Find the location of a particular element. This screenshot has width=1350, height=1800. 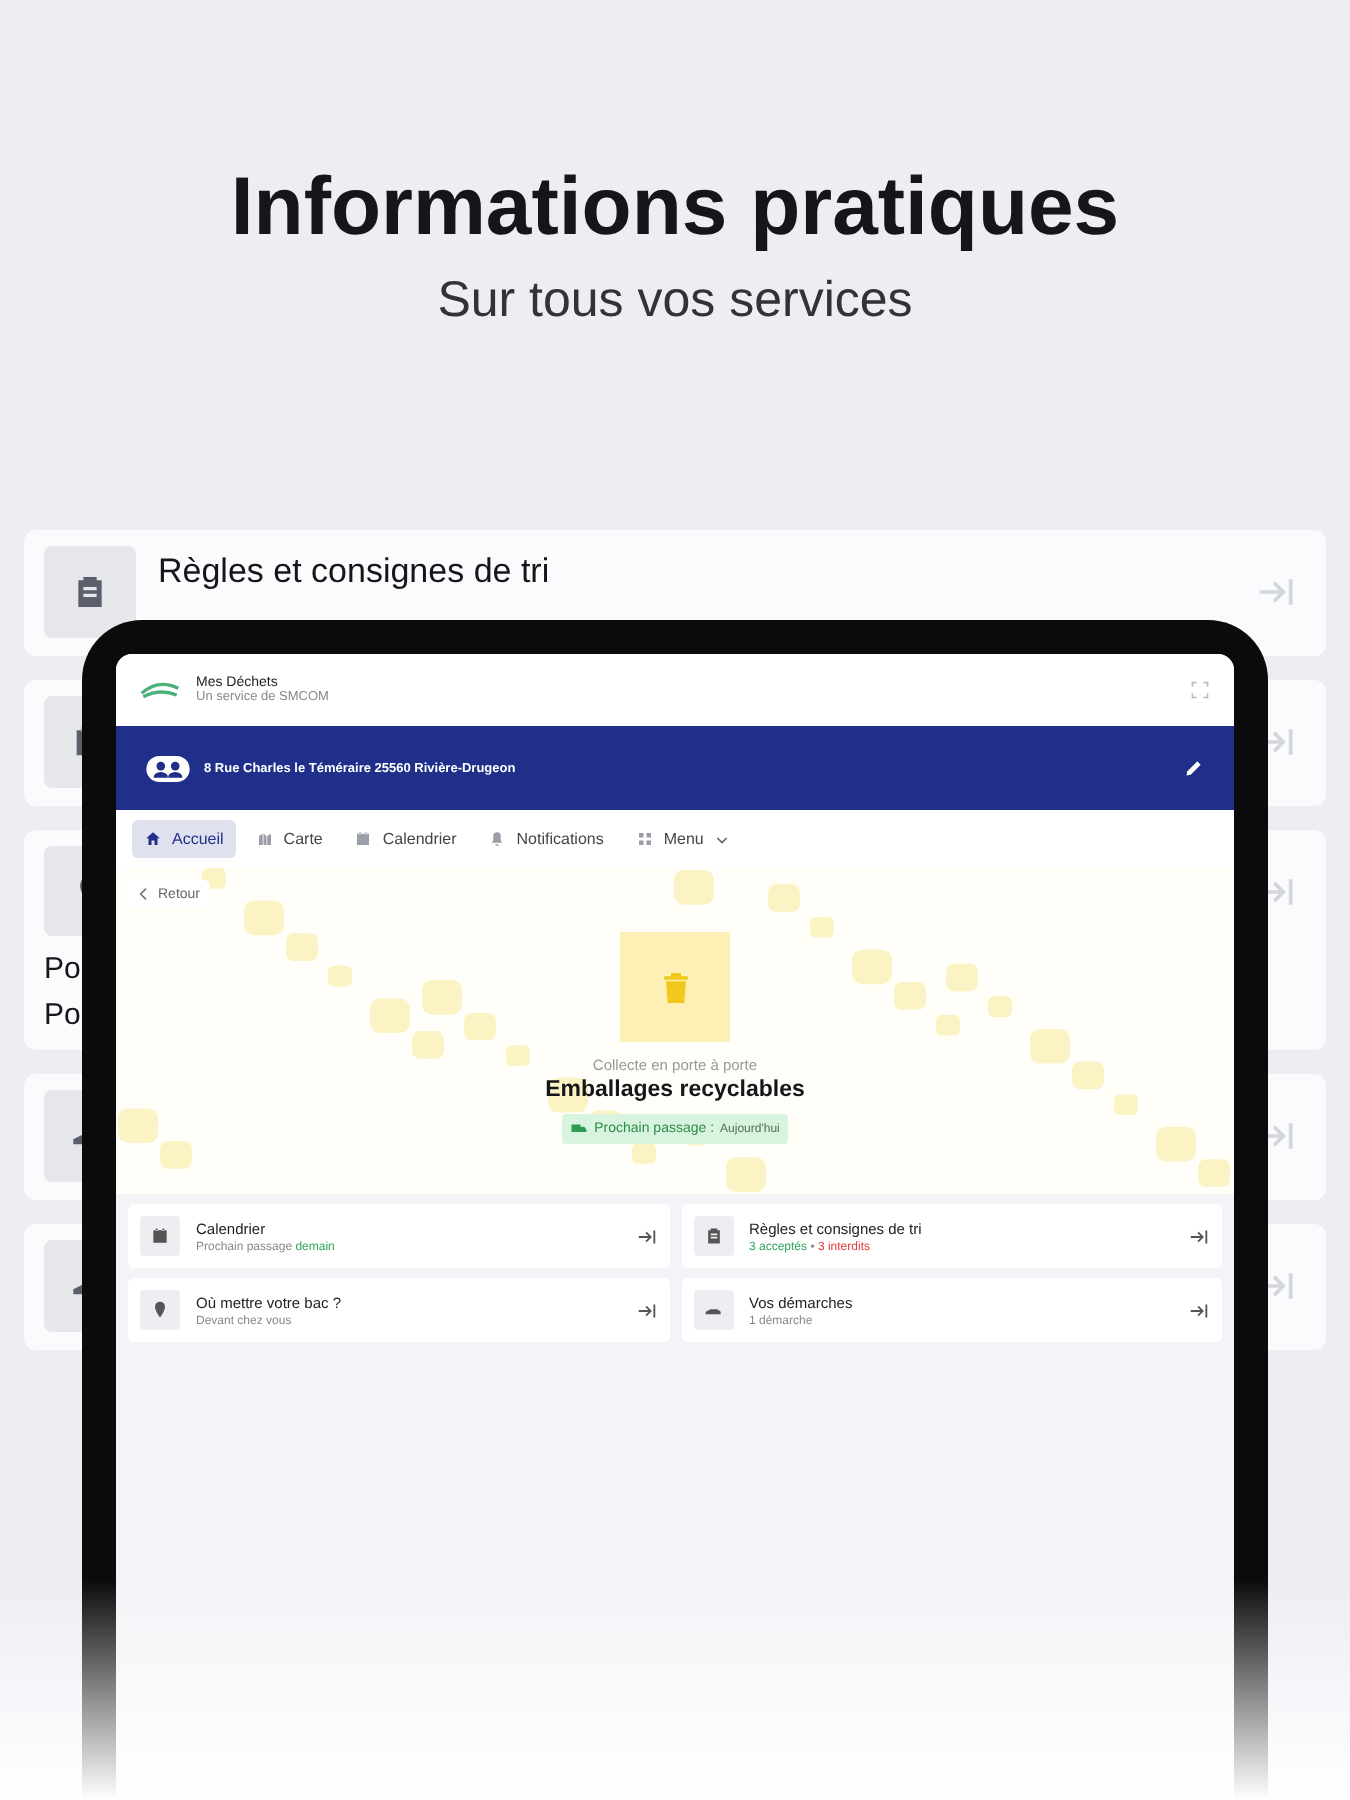

clipboard-icon is located at coordinates (713, 1236).